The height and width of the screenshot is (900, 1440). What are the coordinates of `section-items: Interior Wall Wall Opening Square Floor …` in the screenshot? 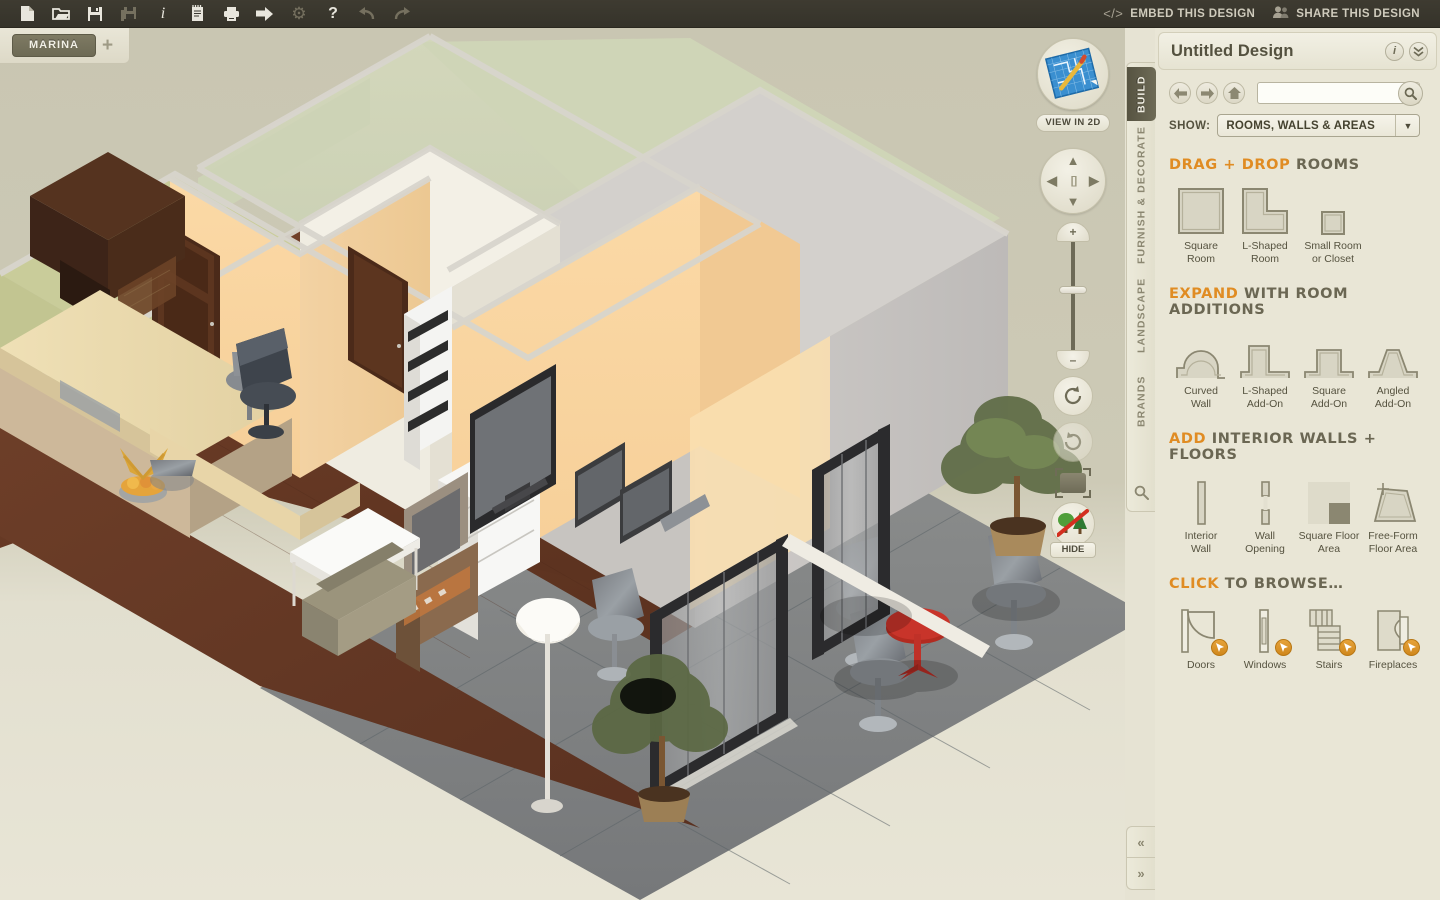 It's located at (1297, 514).